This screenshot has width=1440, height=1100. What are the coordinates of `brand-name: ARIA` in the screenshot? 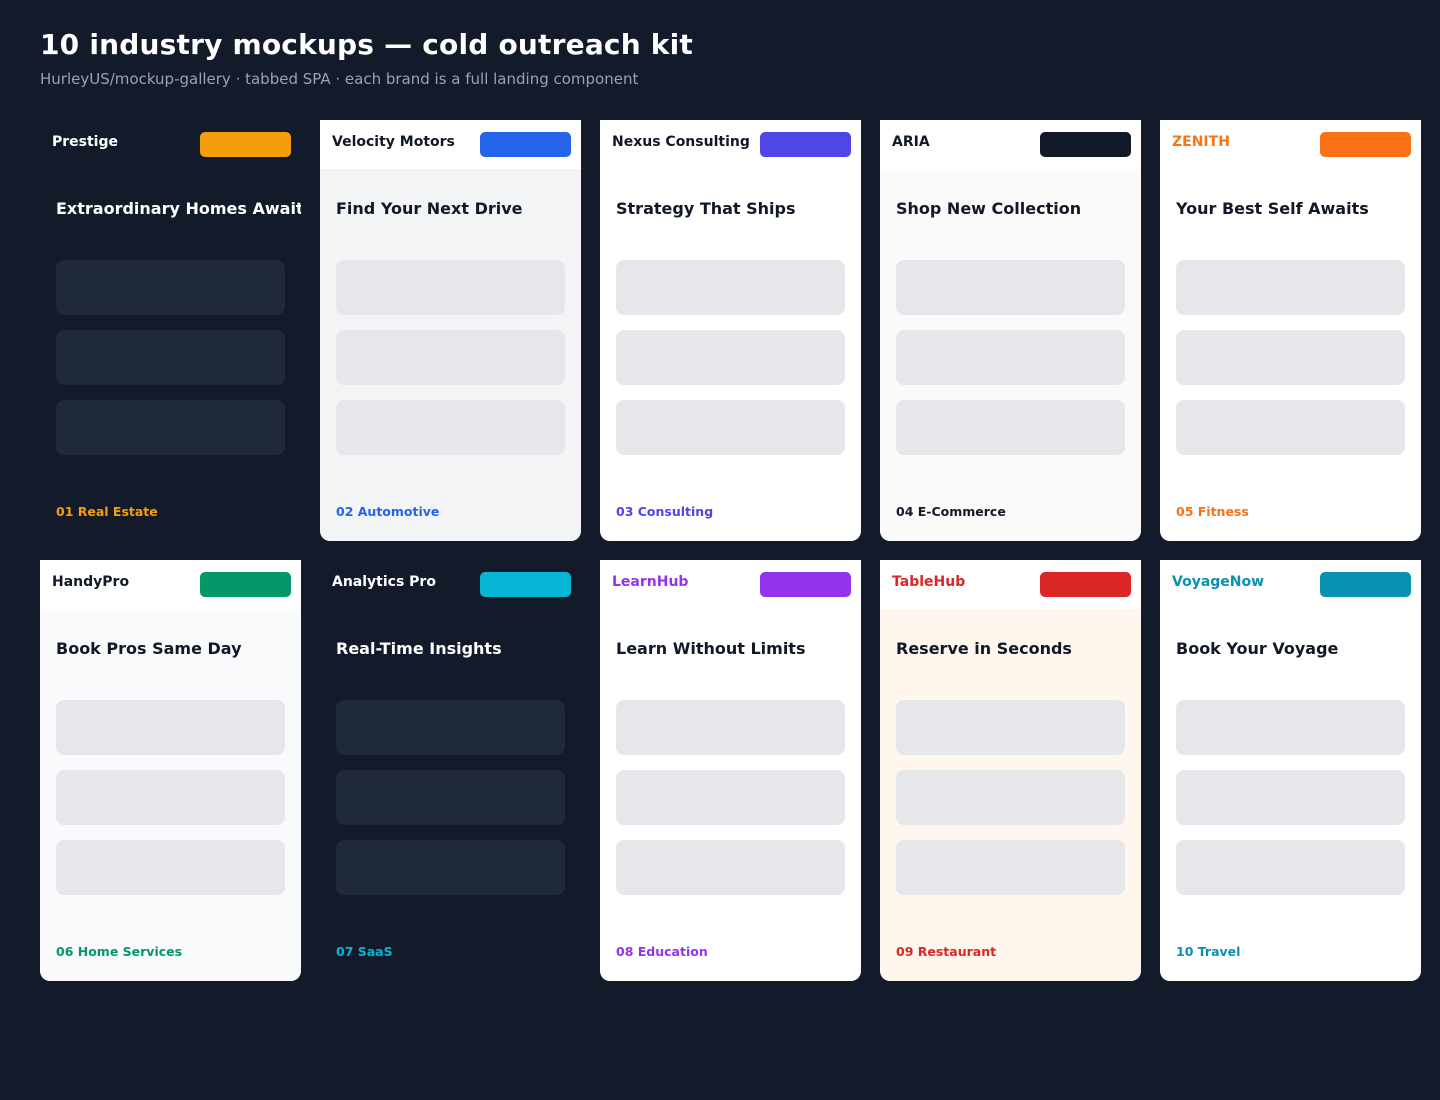 It's located at (911, 142).